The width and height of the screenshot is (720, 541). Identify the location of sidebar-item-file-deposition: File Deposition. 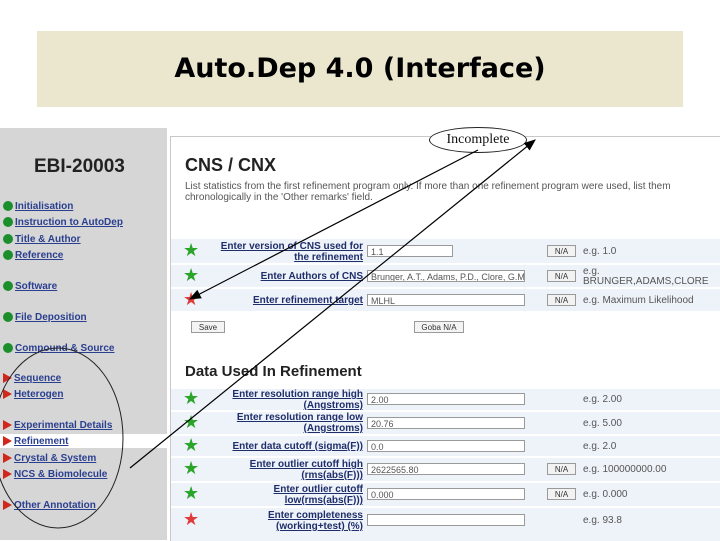
(45, 317).